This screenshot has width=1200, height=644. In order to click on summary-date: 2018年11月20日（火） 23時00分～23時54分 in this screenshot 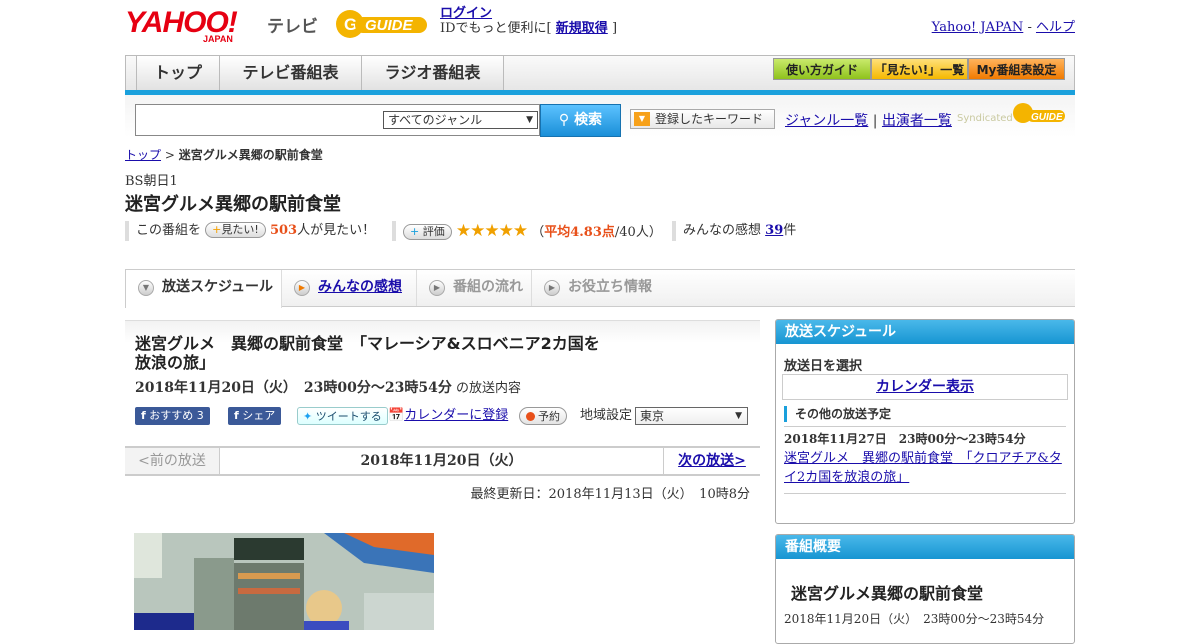, I will do `click(914, 619)`.